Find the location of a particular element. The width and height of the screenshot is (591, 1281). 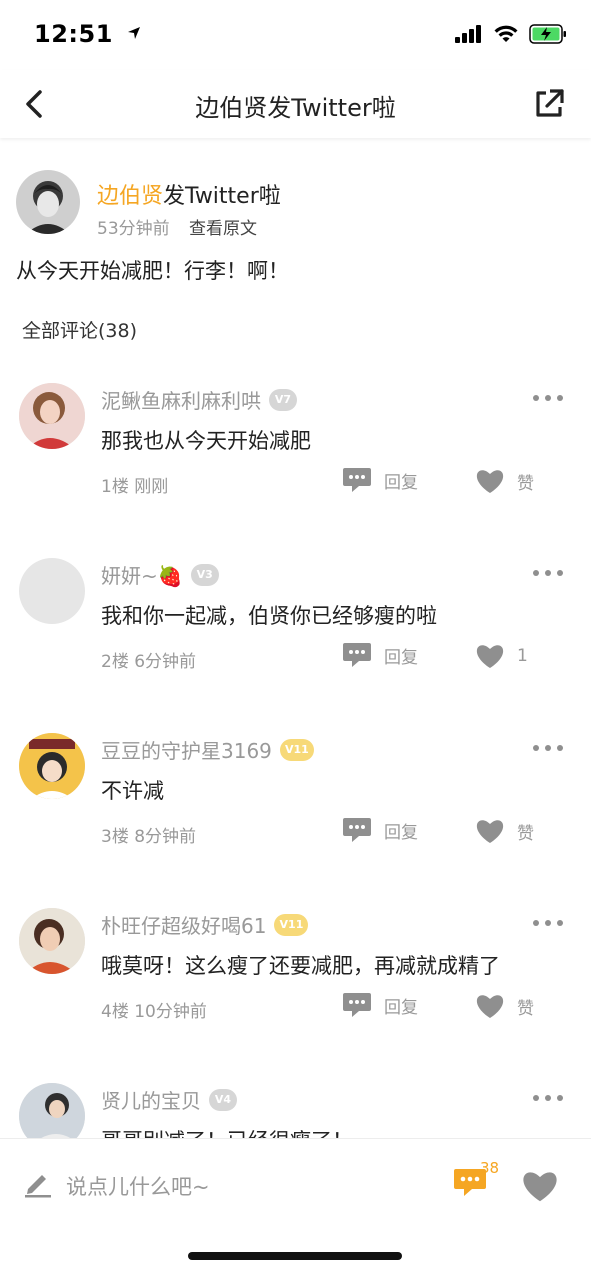

location-arrow-icon is located at coordinates (133, 33).